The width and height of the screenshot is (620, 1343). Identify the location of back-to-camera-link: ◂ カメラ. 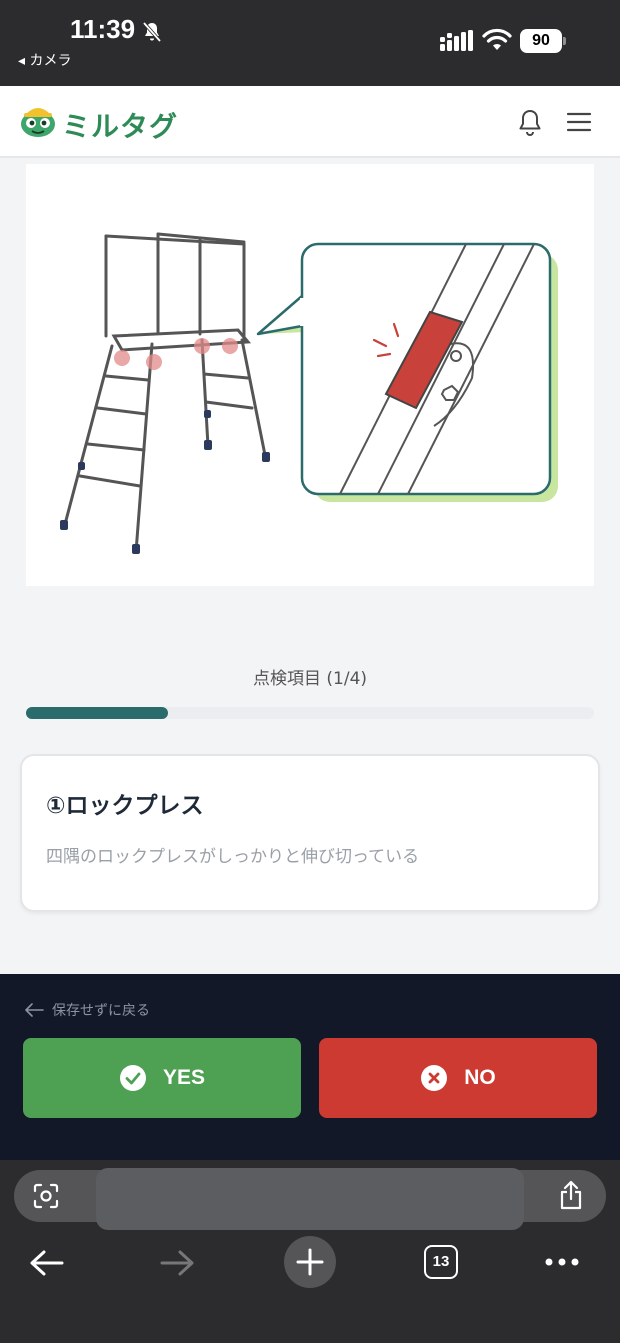
(44, 60).